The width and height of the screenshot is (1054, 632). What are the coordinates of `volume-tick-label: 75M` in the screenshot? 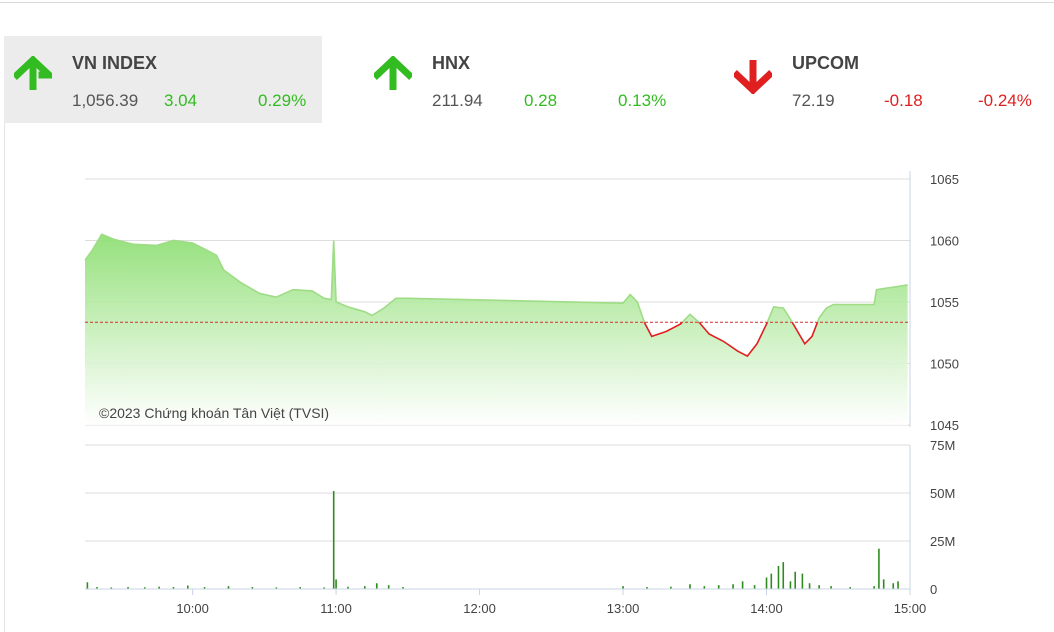 It's located at (942, 445).